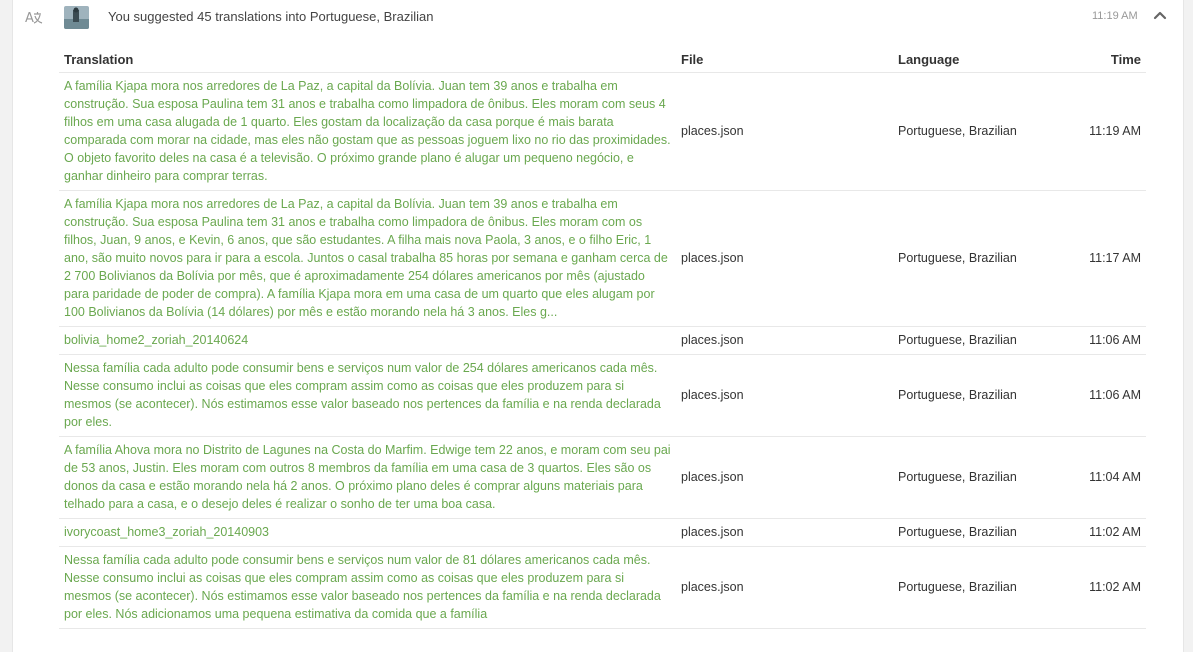 Image resolution: width=1193 pixels, height=652 pixels. What do you see at coordinates (367, 340) in the screenshot?
I see `translation-link: bolivia_home2_zoriah_20140624` at bounding box center [367, 340].